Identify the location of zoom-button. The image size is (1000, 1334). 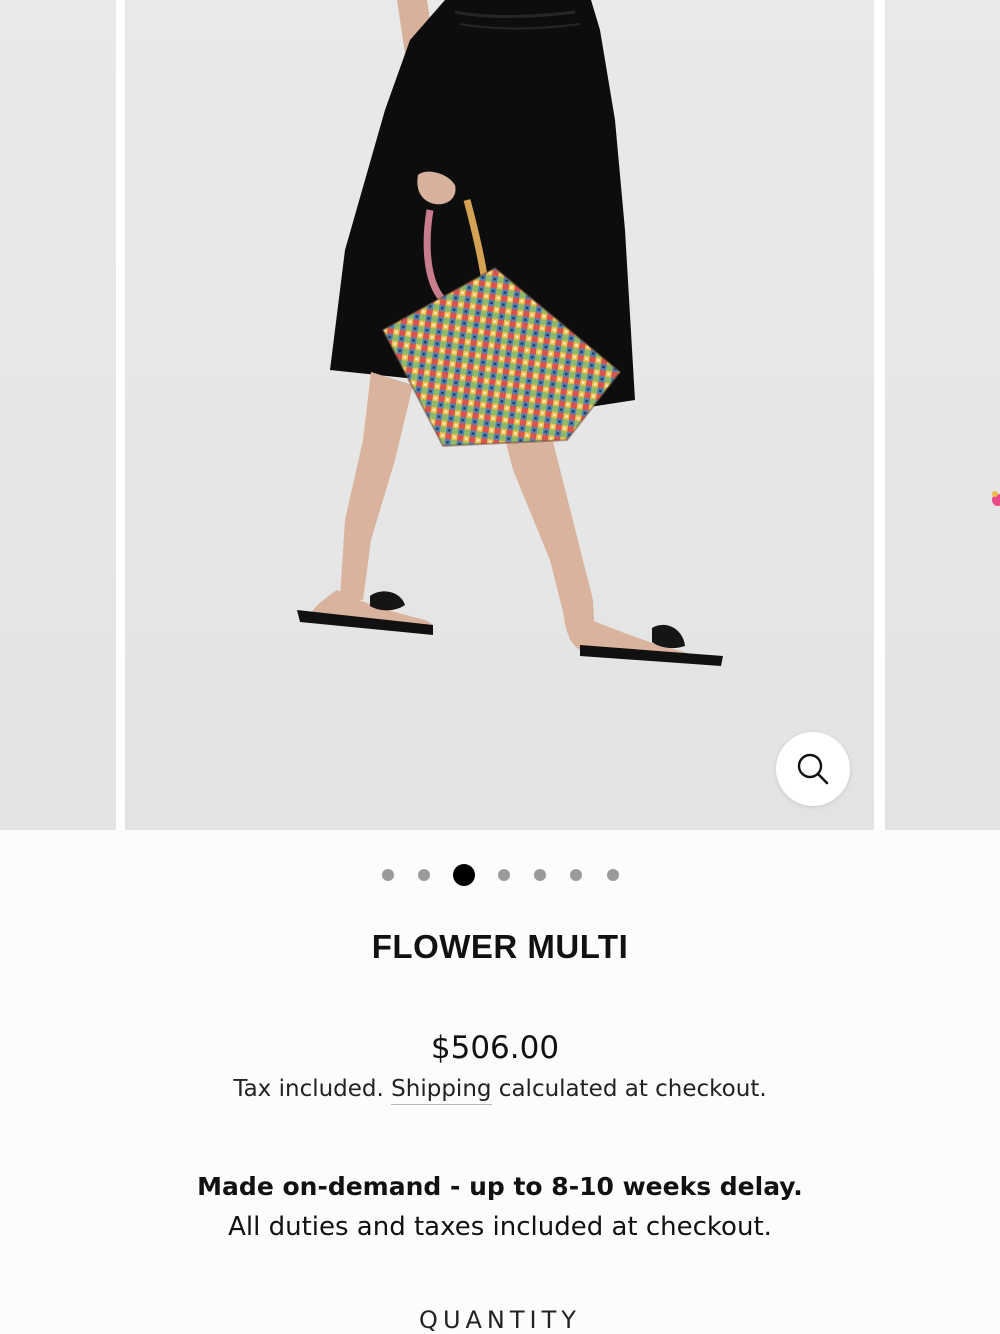
(813, 769).